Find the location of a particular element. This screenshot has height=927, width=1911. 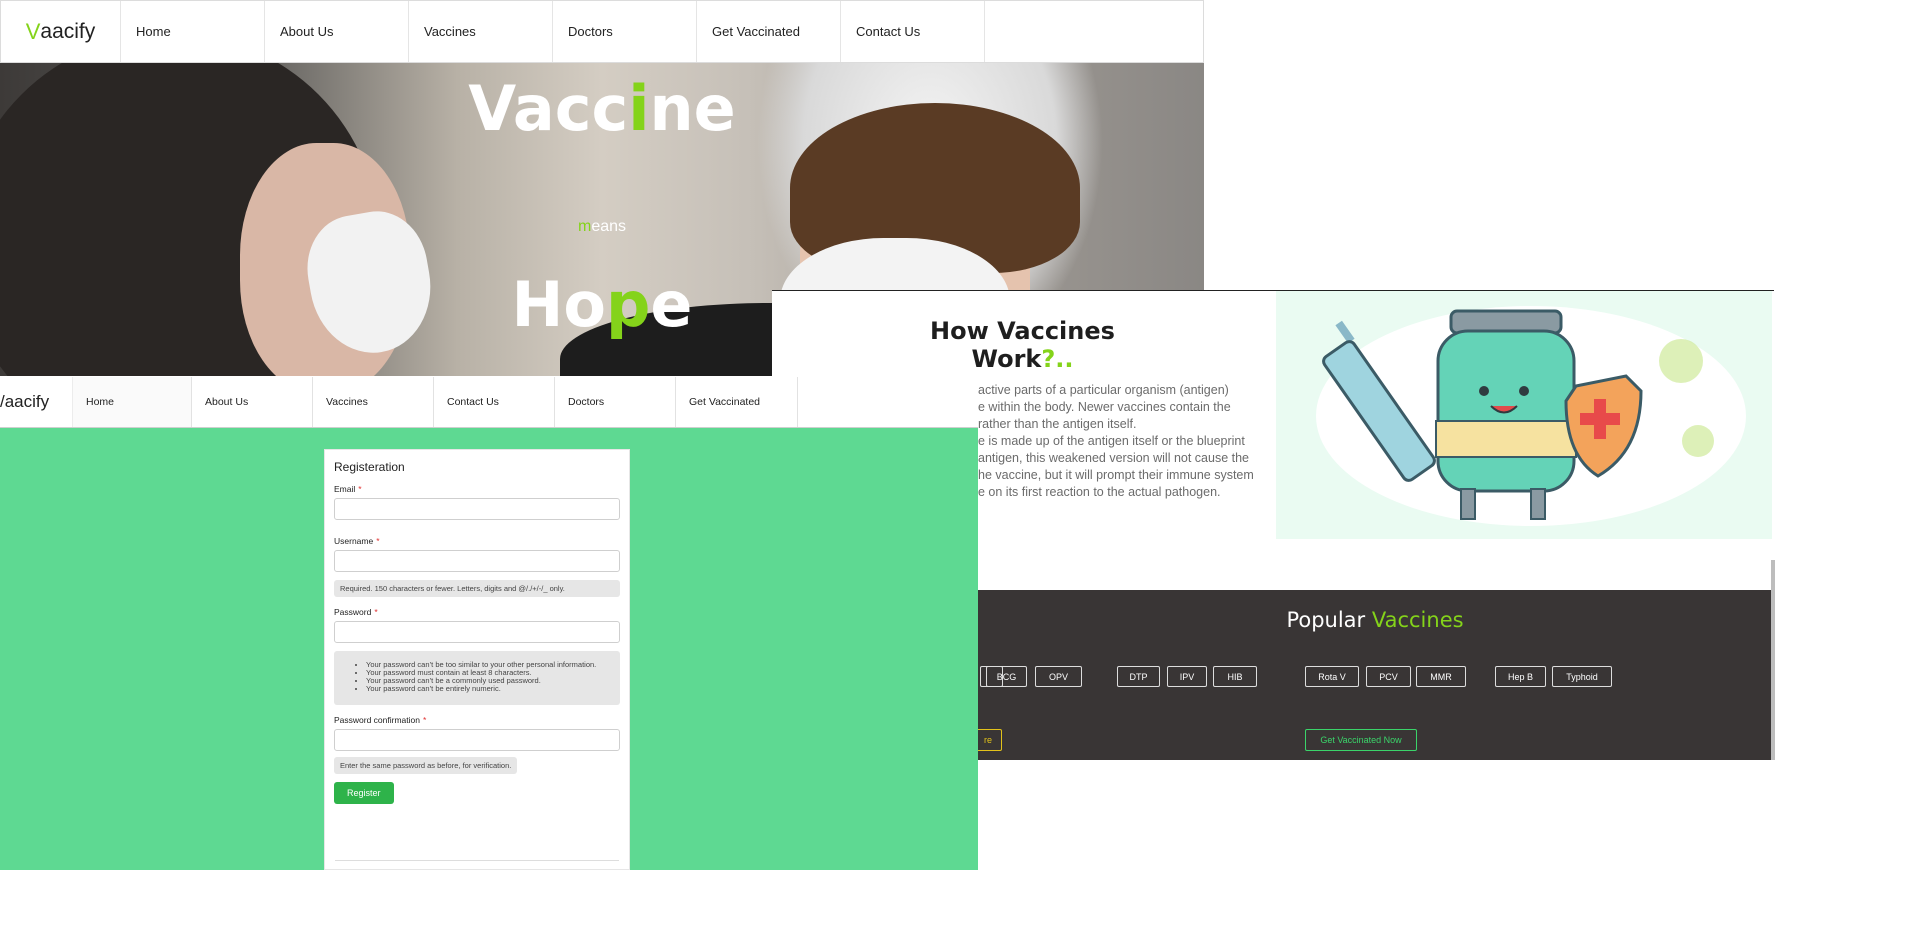

nav2-doctors: Doctors is located at coordinates (615, 402).